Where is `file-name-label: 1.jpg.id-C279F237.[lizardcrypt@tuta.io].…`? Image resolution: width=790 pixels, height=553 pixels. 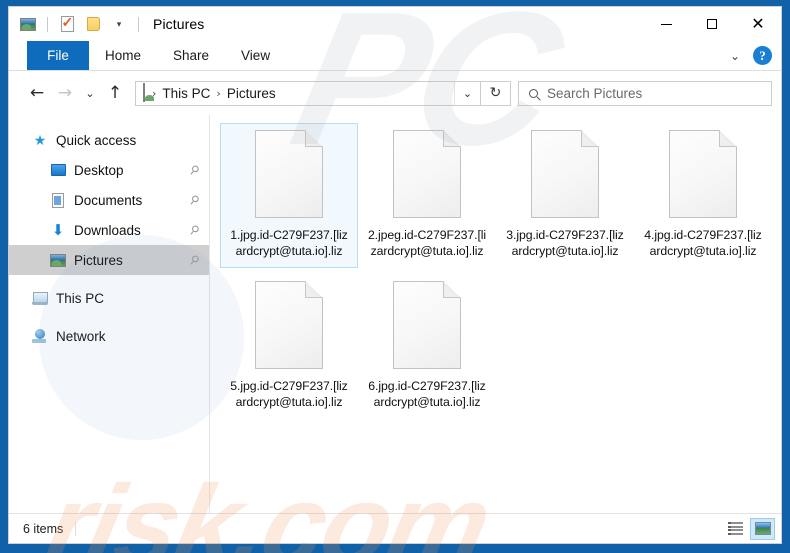
file-name-label: 1.jpg.id-C279F237.[lizardcrypt@tuta.io].… is located at coordinates (289, 243).